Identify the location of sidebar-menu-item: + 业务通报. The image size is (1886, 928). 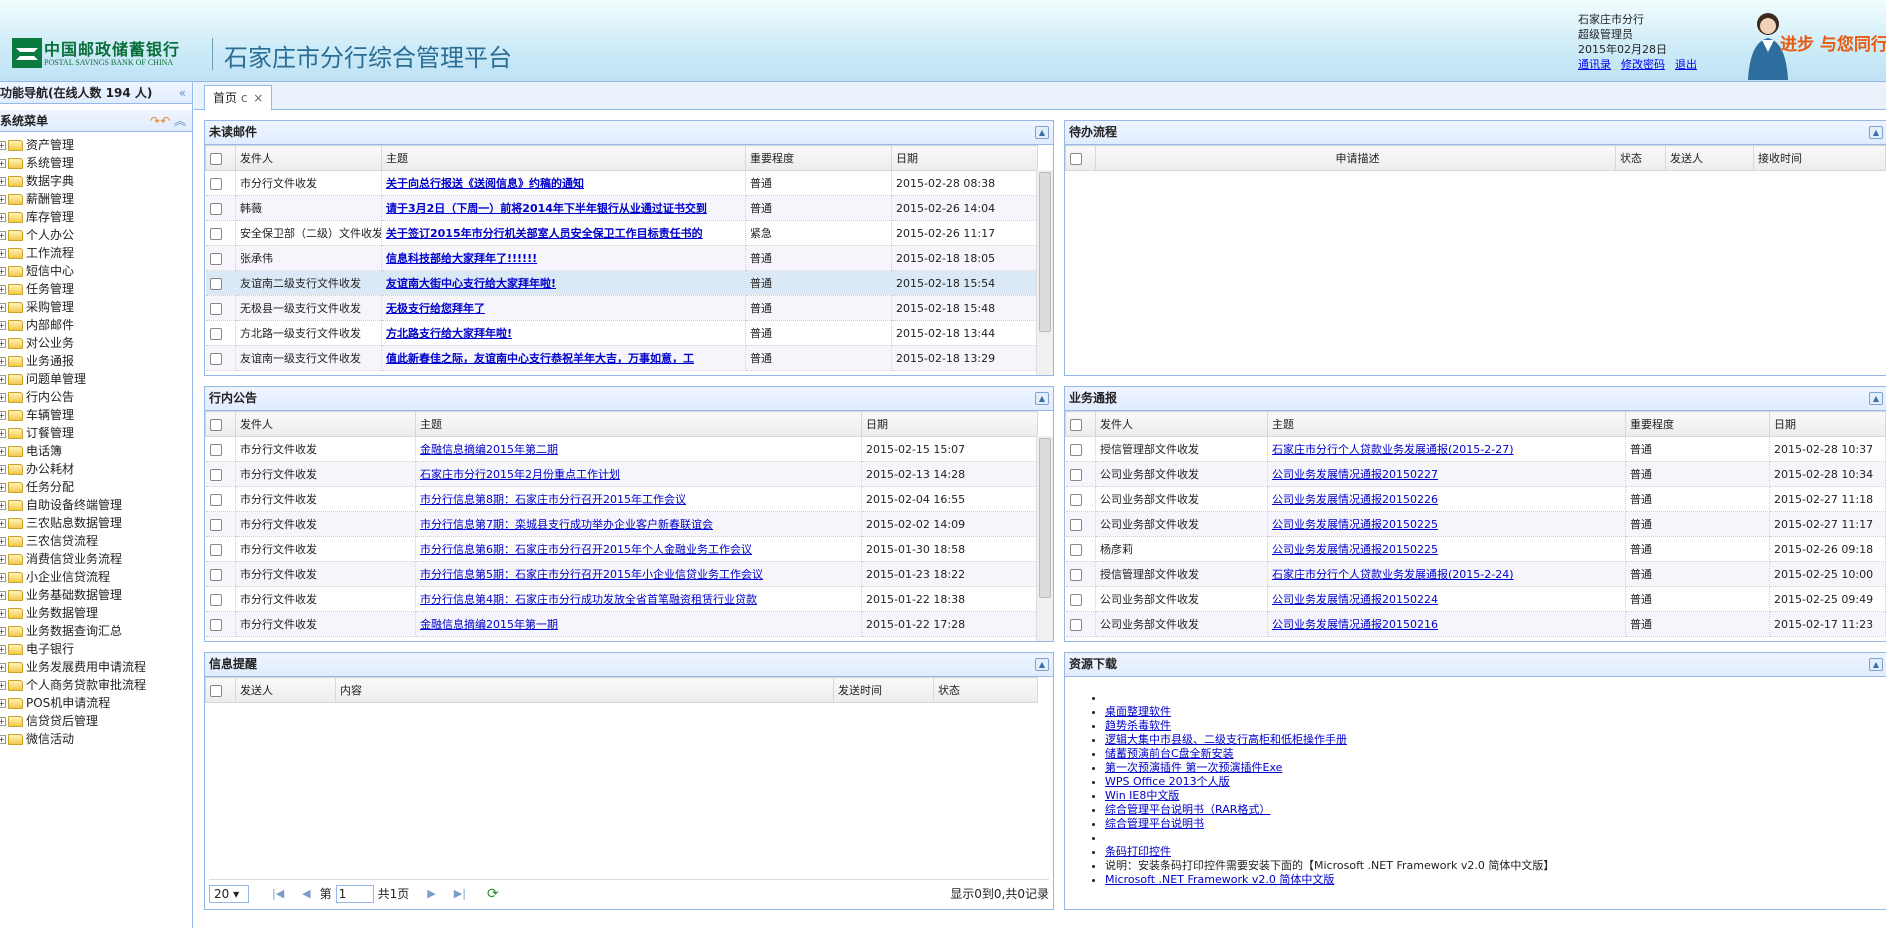
(96, 361).